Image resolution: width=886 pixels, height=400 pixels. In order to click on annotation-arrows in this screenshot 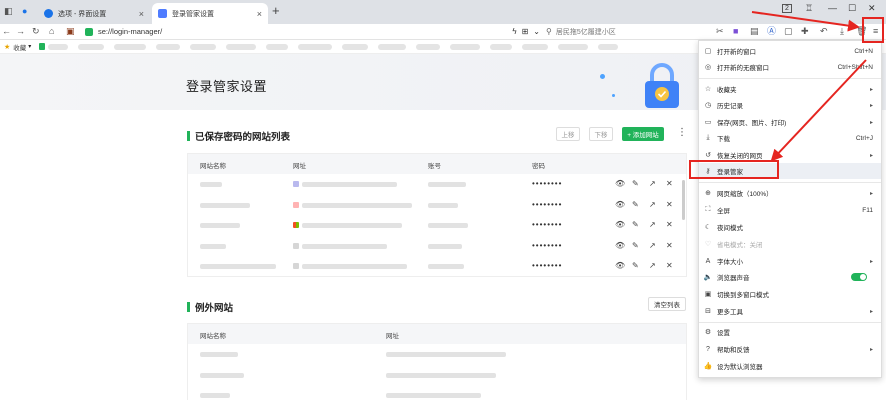, I will do `click(809, 86)`.